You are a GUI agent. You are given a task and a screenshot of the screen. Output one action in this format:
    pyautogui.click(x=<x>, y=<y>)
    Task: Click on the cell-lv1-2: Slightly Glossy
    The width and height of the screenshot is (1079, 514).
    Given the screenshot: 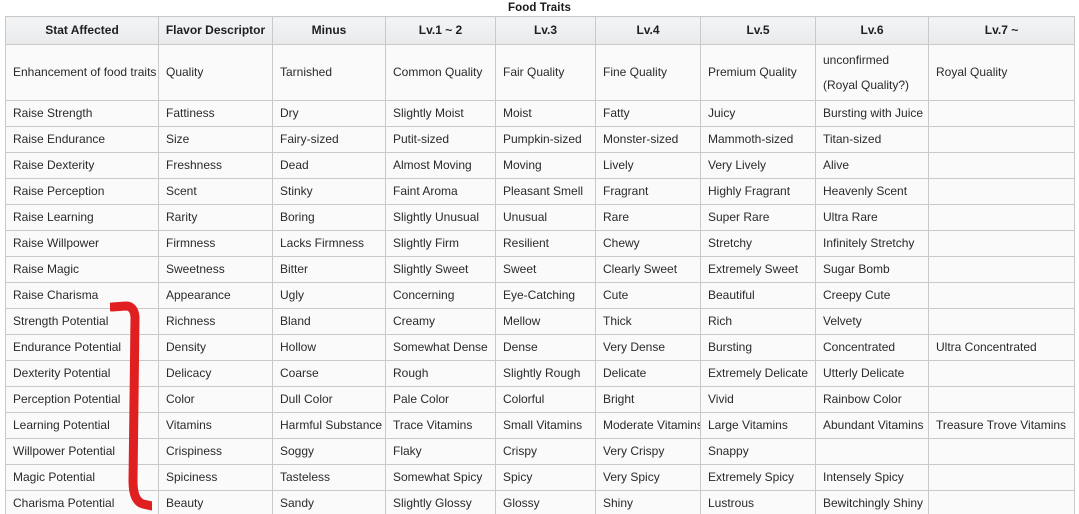 What is the action you would take?
    pyautogui.click(x=440, y=502)
    